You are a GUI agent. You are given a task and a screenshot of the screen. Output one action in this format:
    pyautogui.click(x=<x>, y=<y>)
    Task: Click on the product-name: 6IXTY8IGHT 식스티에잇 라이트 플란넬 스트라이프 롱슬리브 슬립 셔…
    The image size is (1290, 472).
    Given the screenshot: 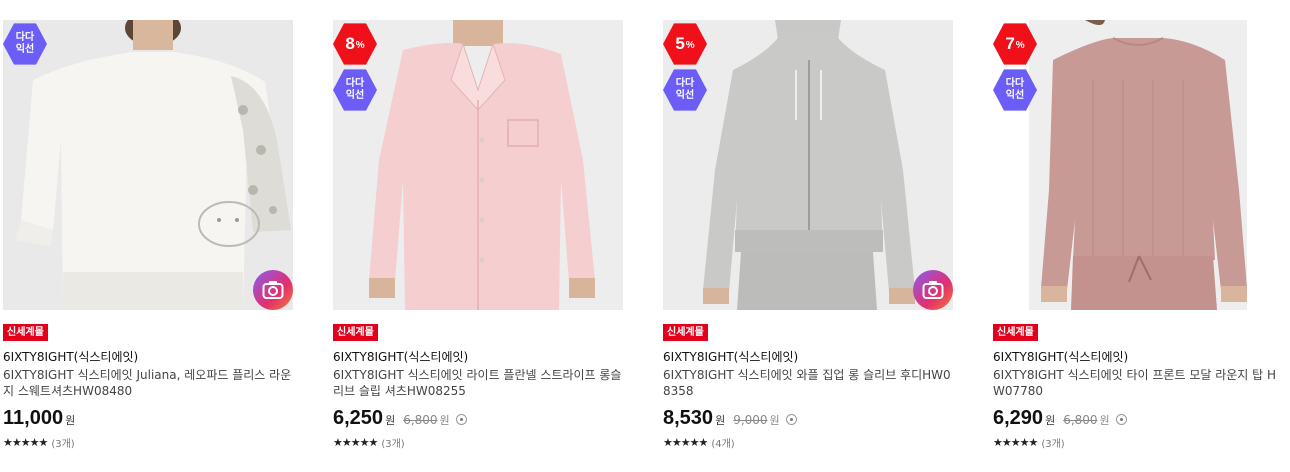 What is the action you would take?
    pyautogui.click(x=478, y=383)
    